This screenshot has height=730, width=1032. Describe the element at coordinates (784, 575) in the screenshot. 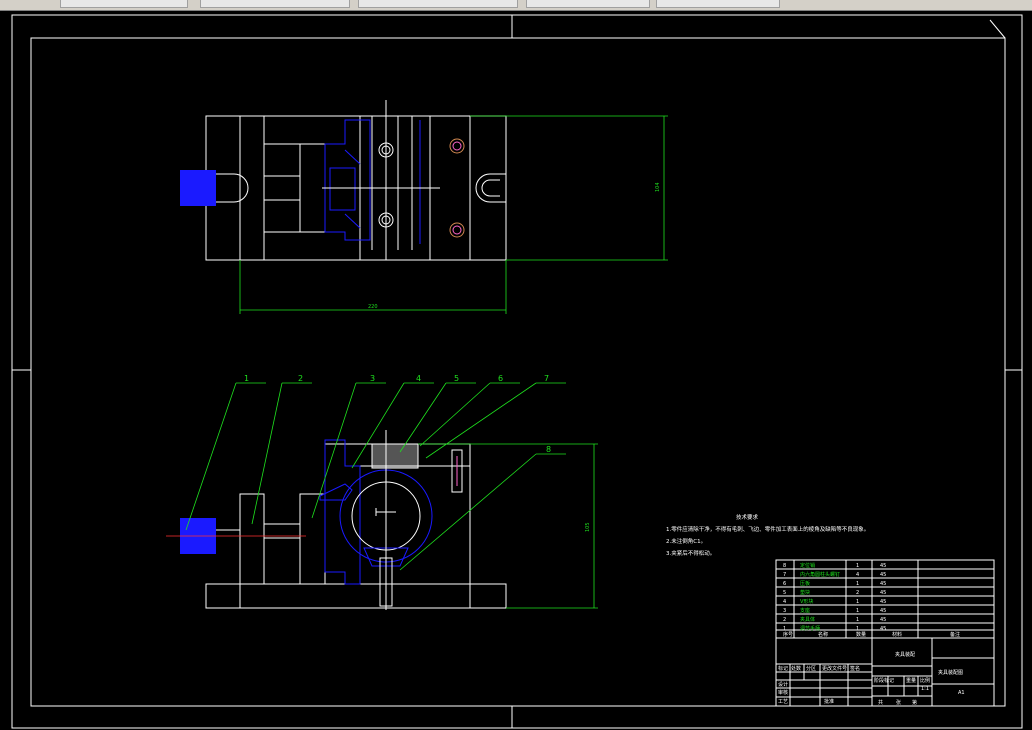

I see `bom-cell: 7` at that location.